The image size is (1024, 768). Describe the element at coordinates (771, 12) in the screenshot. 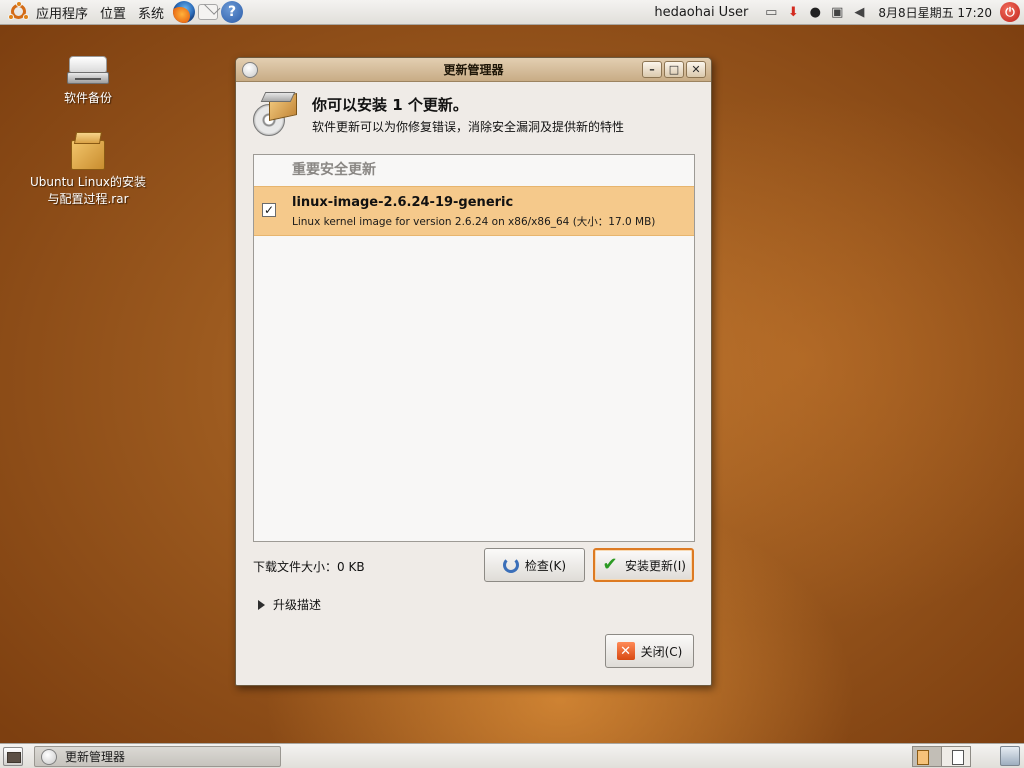

I see `printer-icon: ▭` at that location.